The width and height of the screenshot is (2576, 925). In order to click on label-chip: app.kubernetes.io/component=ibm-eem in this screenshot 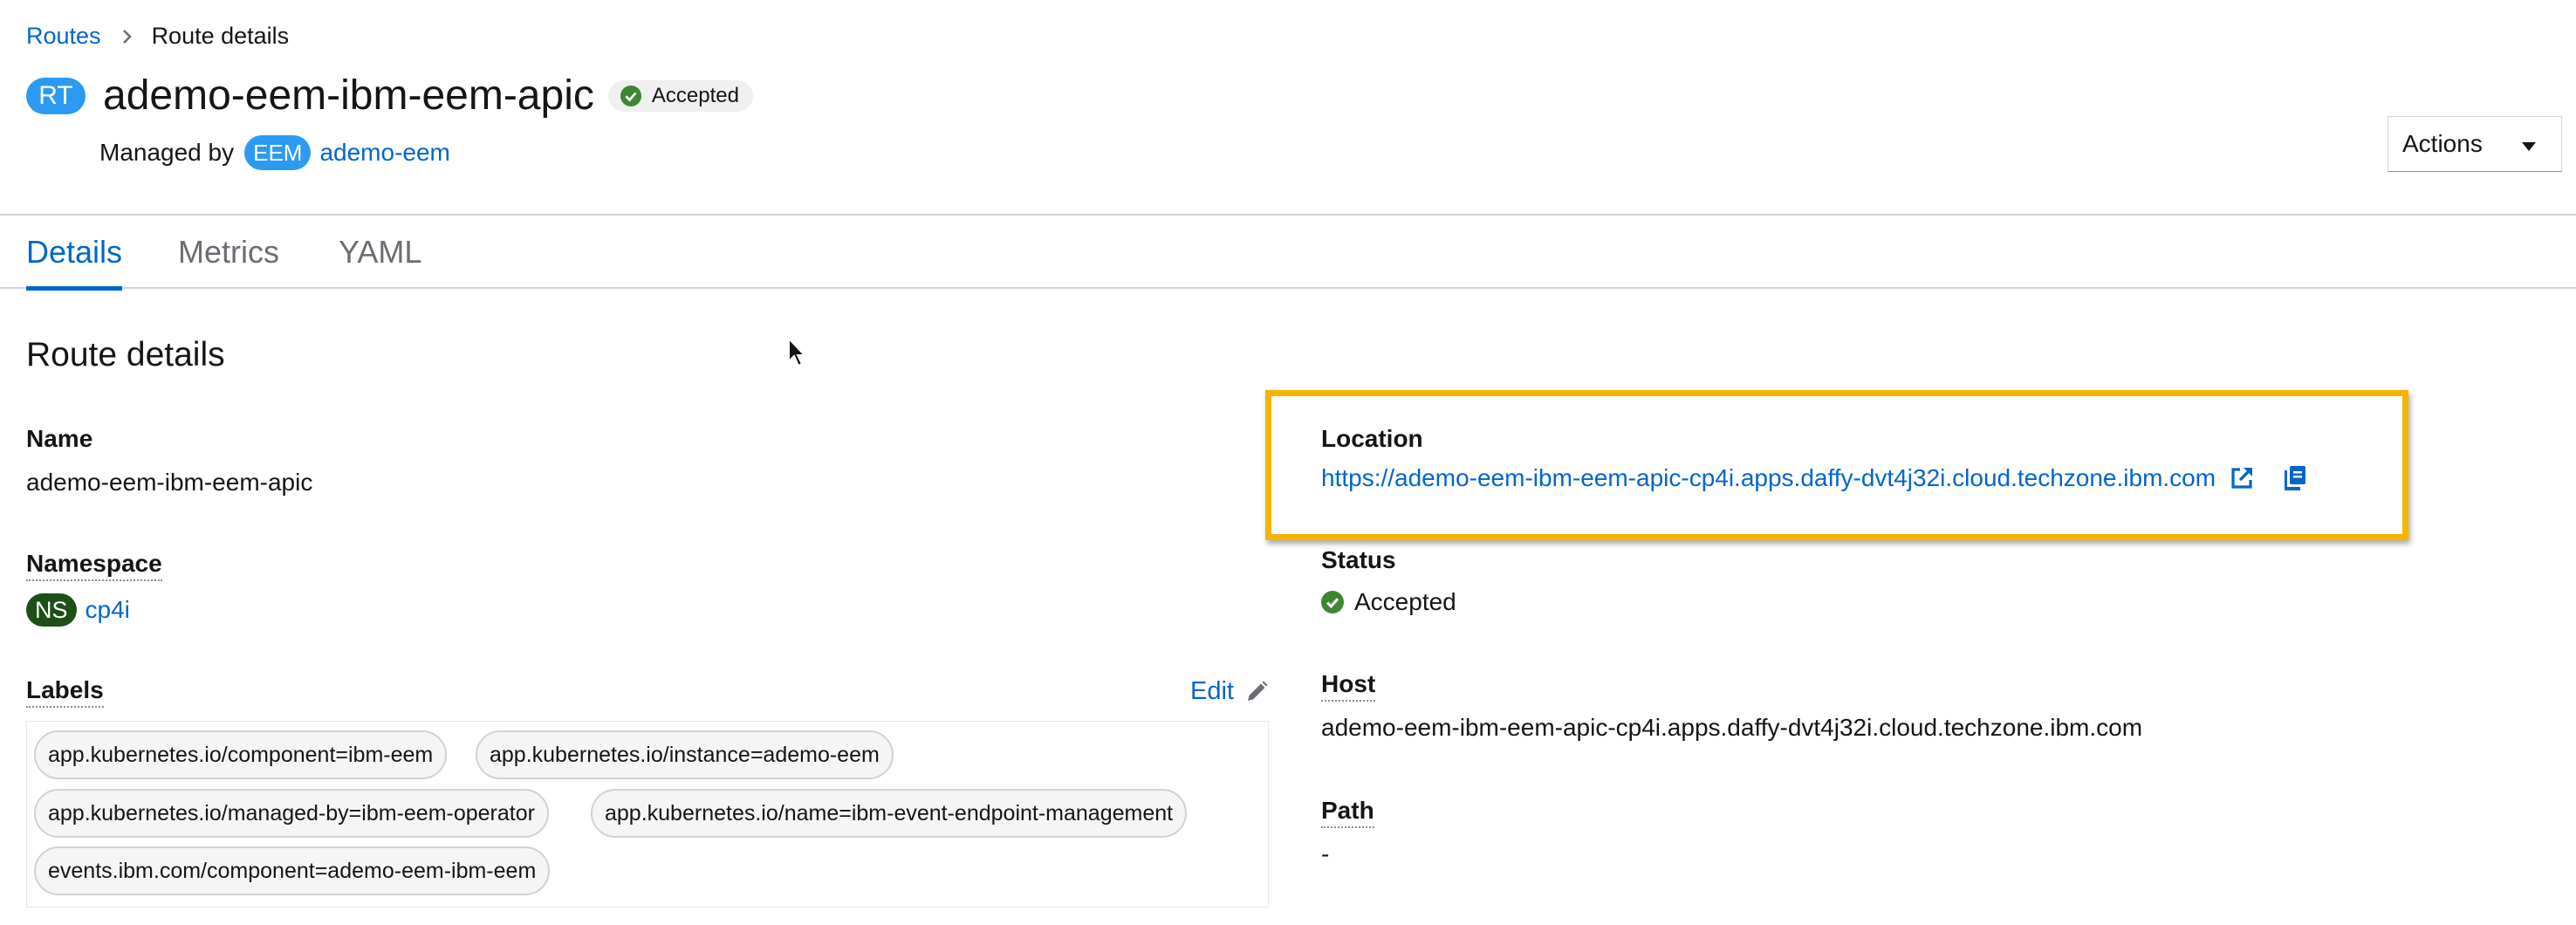, I will do `click(241, 754)`.